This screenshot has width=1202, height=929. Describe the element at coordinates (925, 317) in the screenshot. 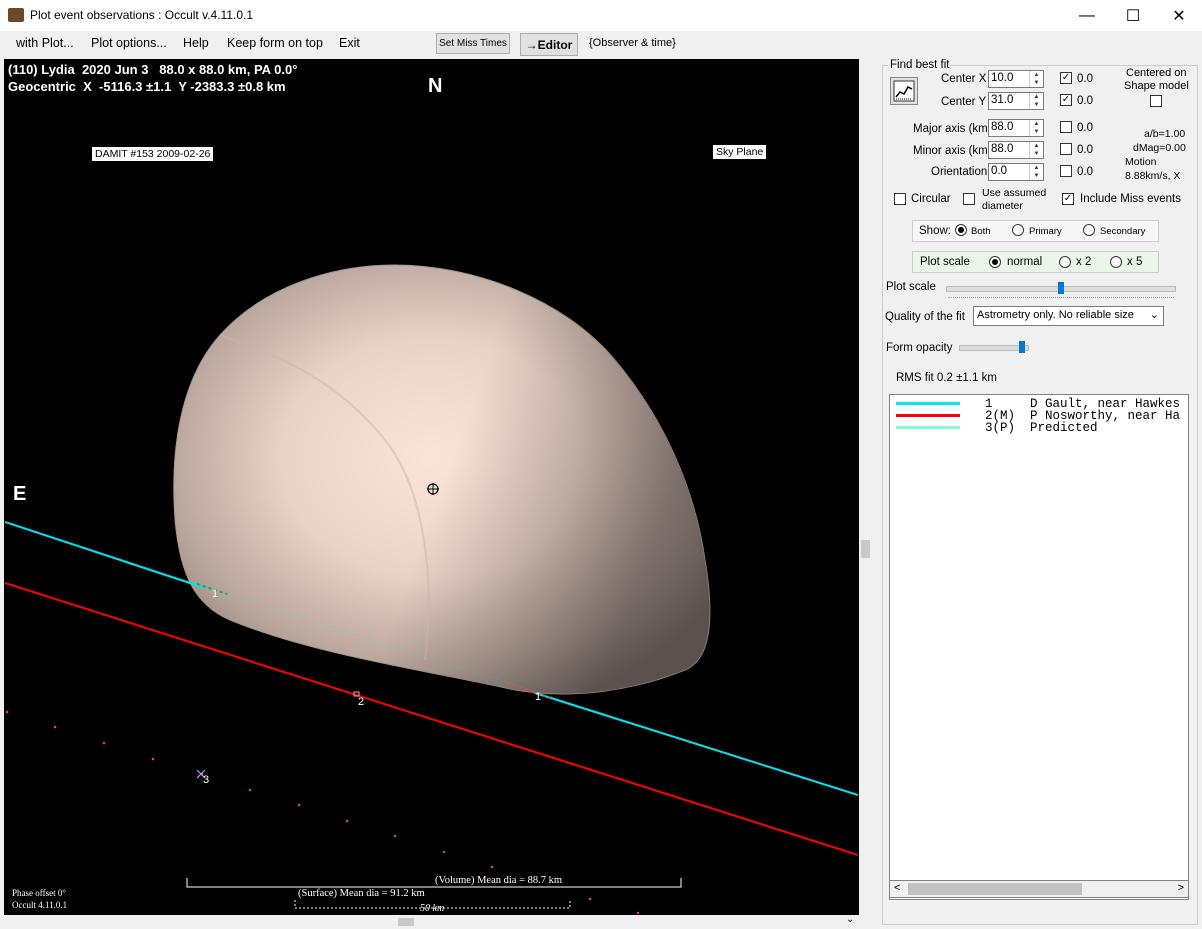

I see `quality-label: Quality of the fit` at that location.